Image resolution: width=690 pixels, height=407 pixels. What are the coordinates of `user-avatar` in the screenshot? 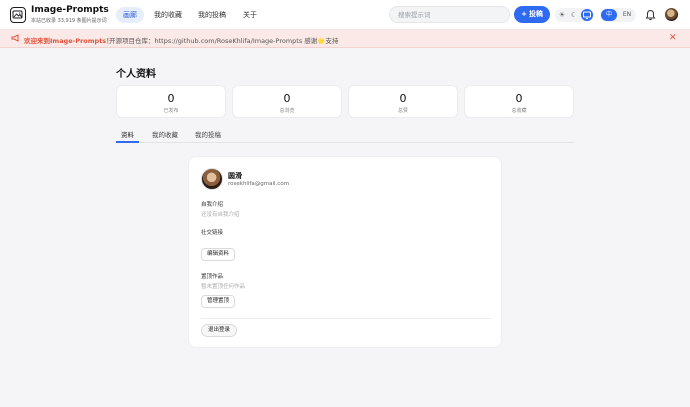 It's located at (671, 14).